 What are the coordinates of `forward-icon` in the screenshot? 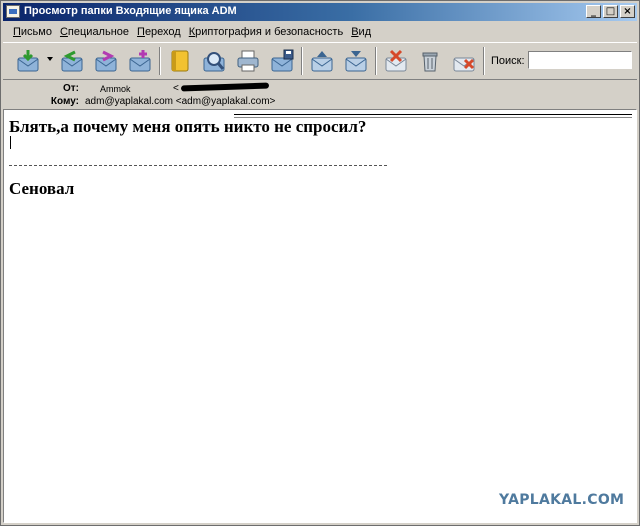 It's located at (106, 61).